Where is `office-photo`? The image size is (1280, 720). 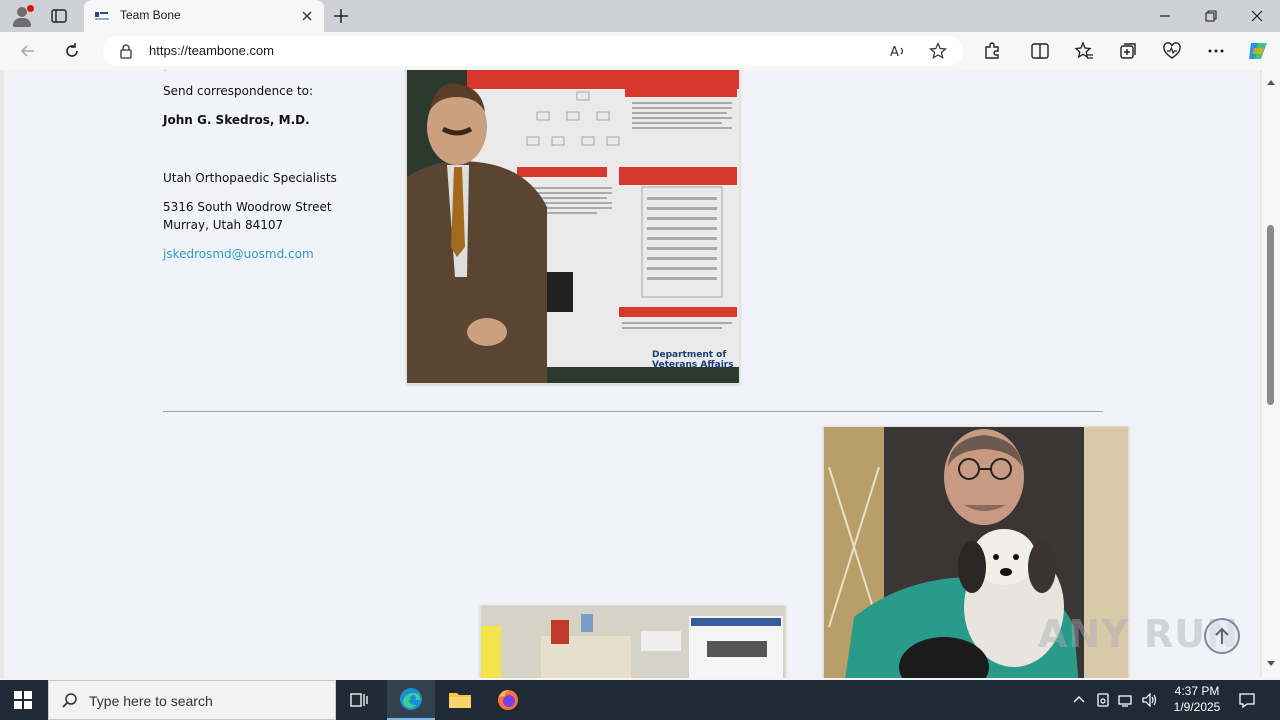 office-photo is located at coordinates (633, 641).